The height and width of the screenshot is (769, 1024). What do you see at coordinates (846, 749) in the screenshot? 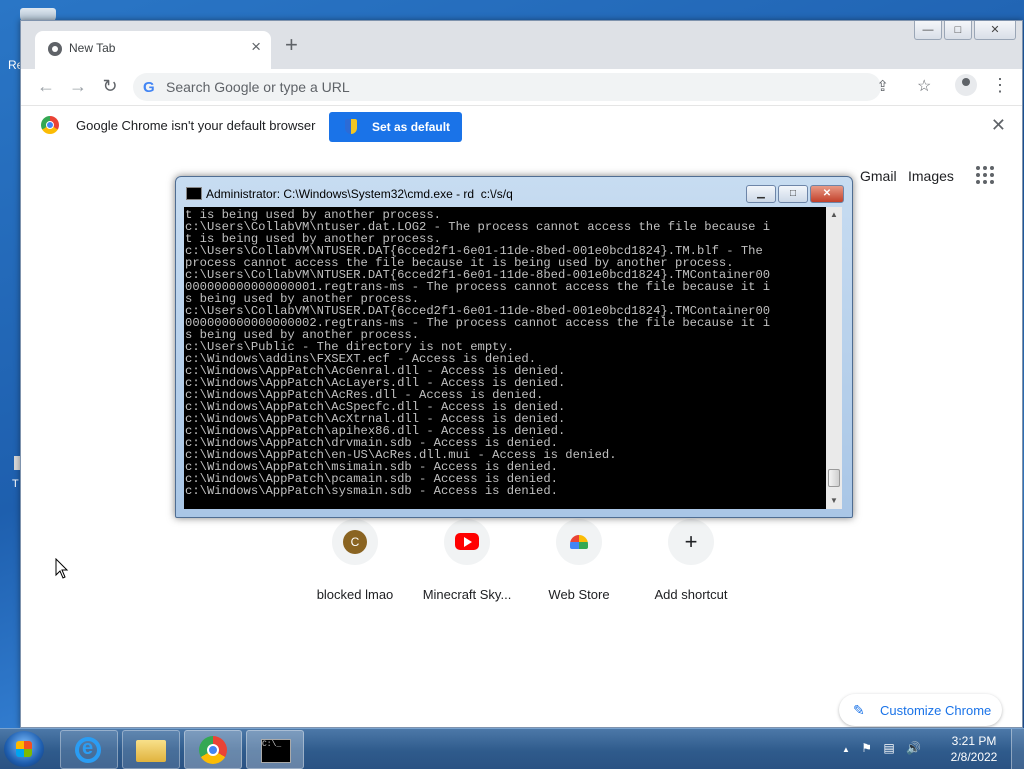
I see `show-hidden-icons: ▲` at bounding box center [846, 749].